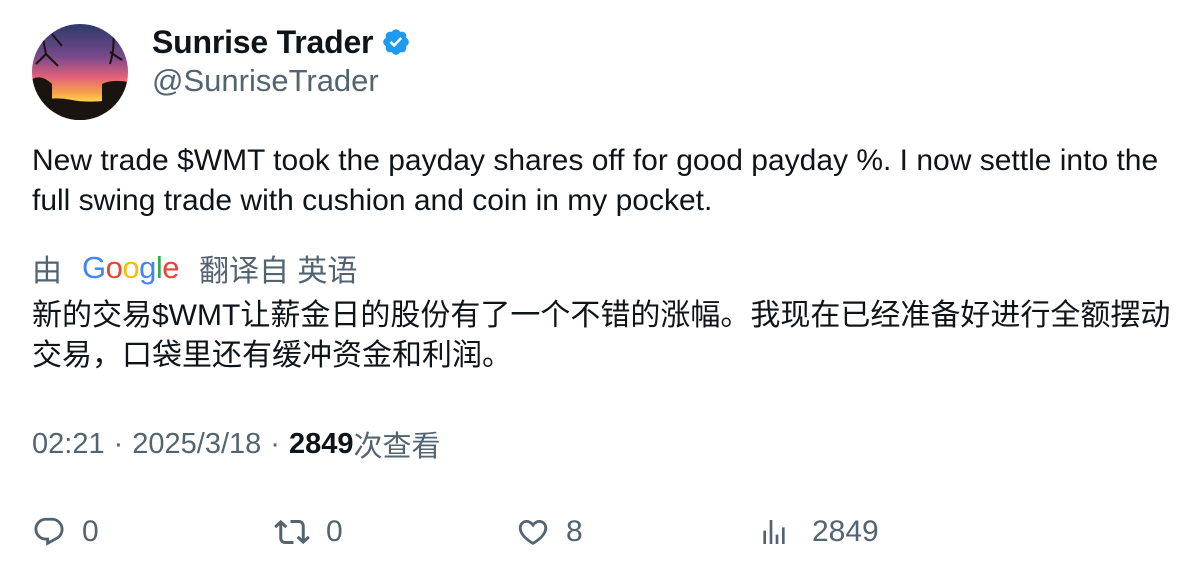 The height and width of the screenshot is (578, 1196). Describe the element at coordinates (131, 268) in the screenshot. I see `google-logo: Google` at that location.